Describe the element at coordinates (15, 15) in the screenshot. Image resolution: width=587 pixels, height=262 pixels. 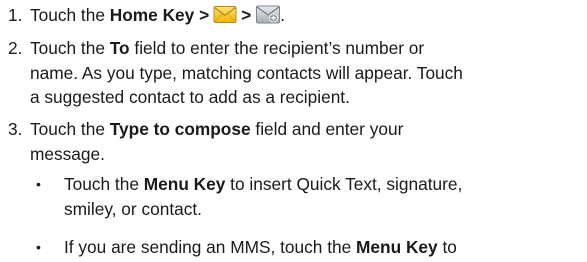
I see `step-number: 1.` at that location.